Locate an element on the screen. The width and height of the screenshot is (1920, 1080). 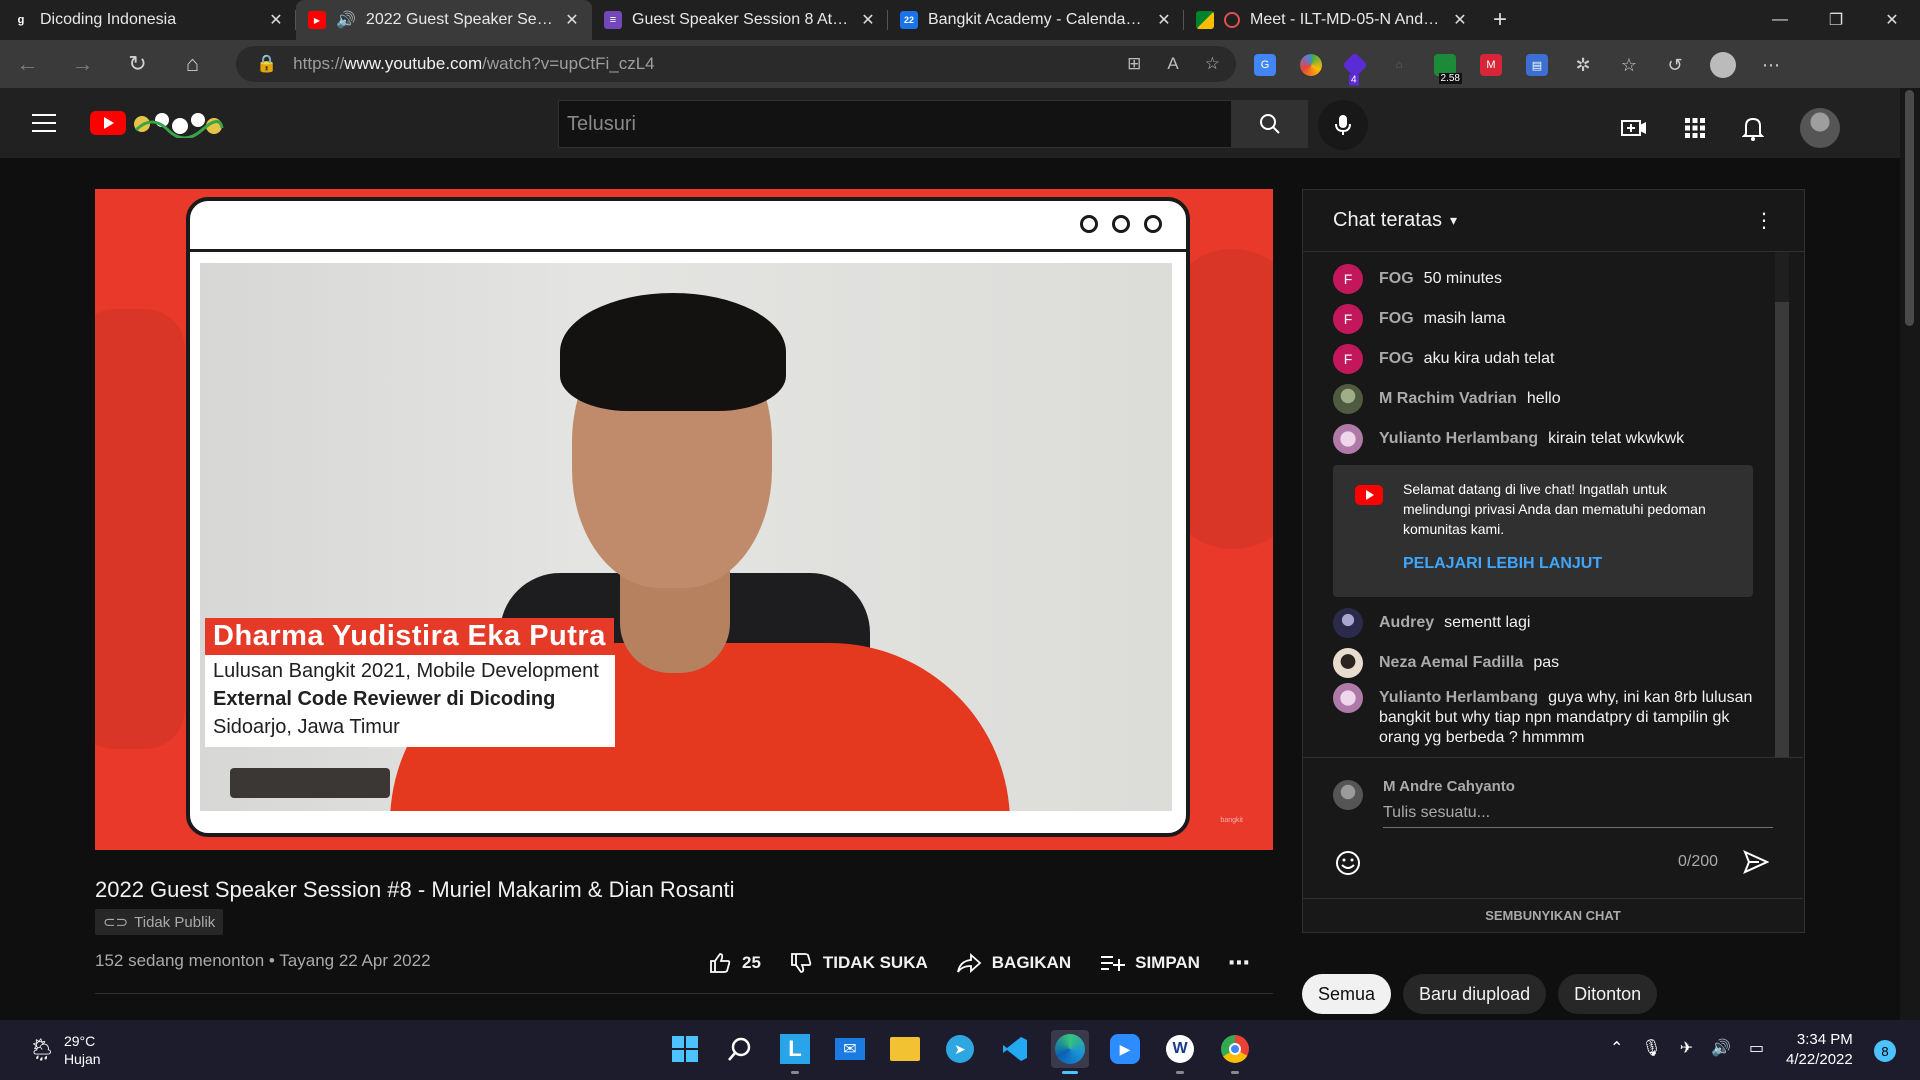
forward-icon: → is located at coordinates (82, 64).